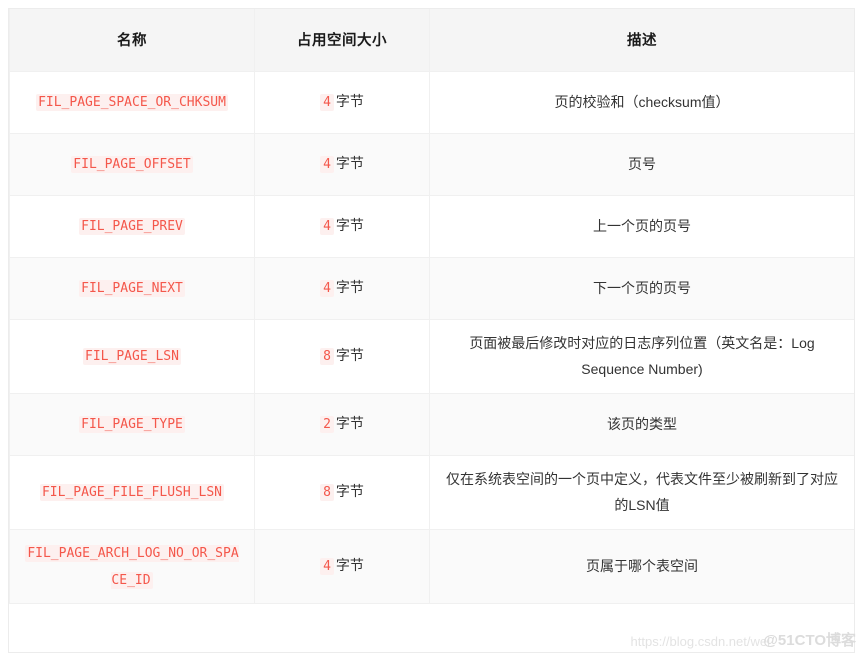 The height and width of the screenshot is (661, 866). I want to click on cell-field-name: FIL_PAGE_NEXT, so click(132, 288).